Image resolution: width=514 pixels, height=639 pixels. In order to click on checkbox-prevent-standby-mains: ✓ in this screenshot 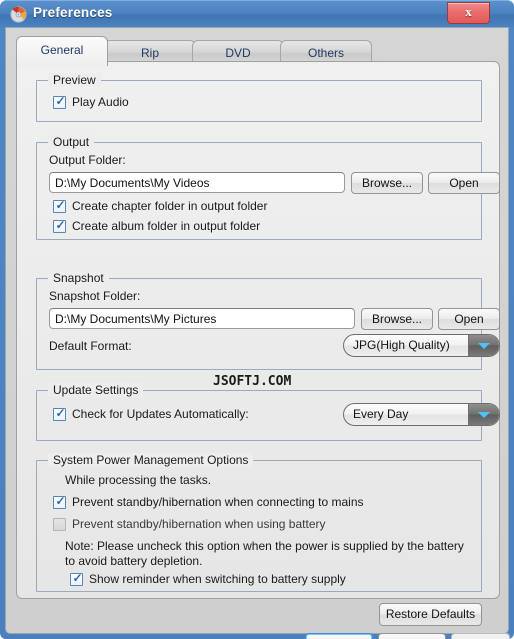, I will do `click(59, 501)`.